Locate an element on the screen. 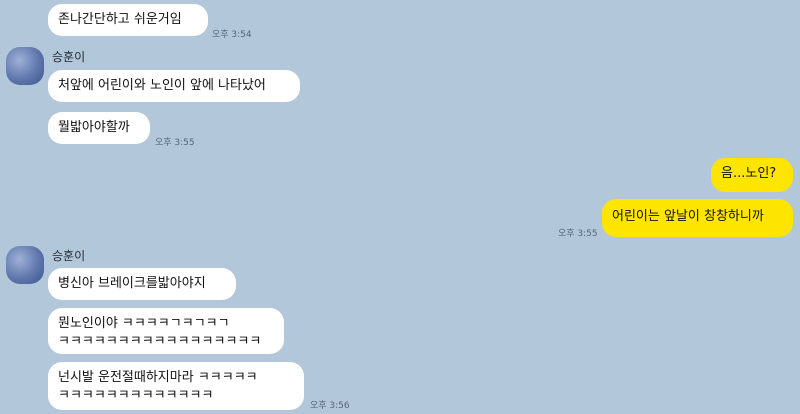 This screenshot has height=414, width=800. message-bubble: 뭔노인이야 ㅋㅋㅋㅋㄱㅋㄱㅋㄱ ㅋㅋㅋㅋㅋㅋㅋㅋㅋㅋㅋㅋㅋㅋㅋㅋㅋ is located at coordinates (166, 331).